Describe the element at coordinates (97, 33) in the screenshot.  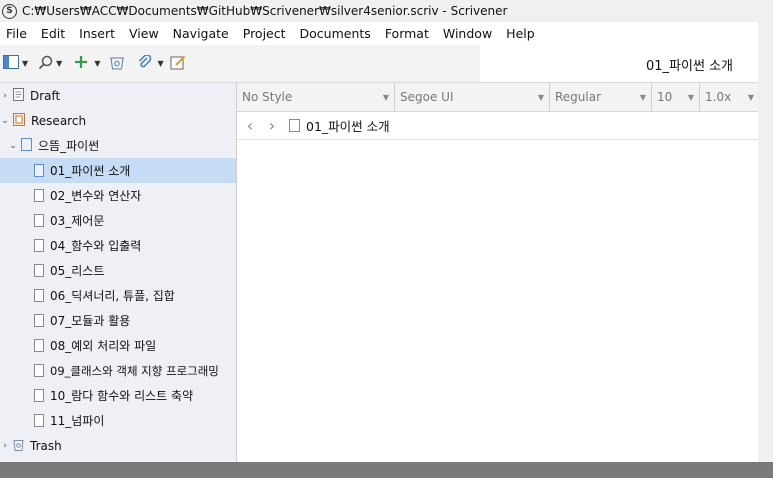
I see `menu-insert: Insert` at that location.